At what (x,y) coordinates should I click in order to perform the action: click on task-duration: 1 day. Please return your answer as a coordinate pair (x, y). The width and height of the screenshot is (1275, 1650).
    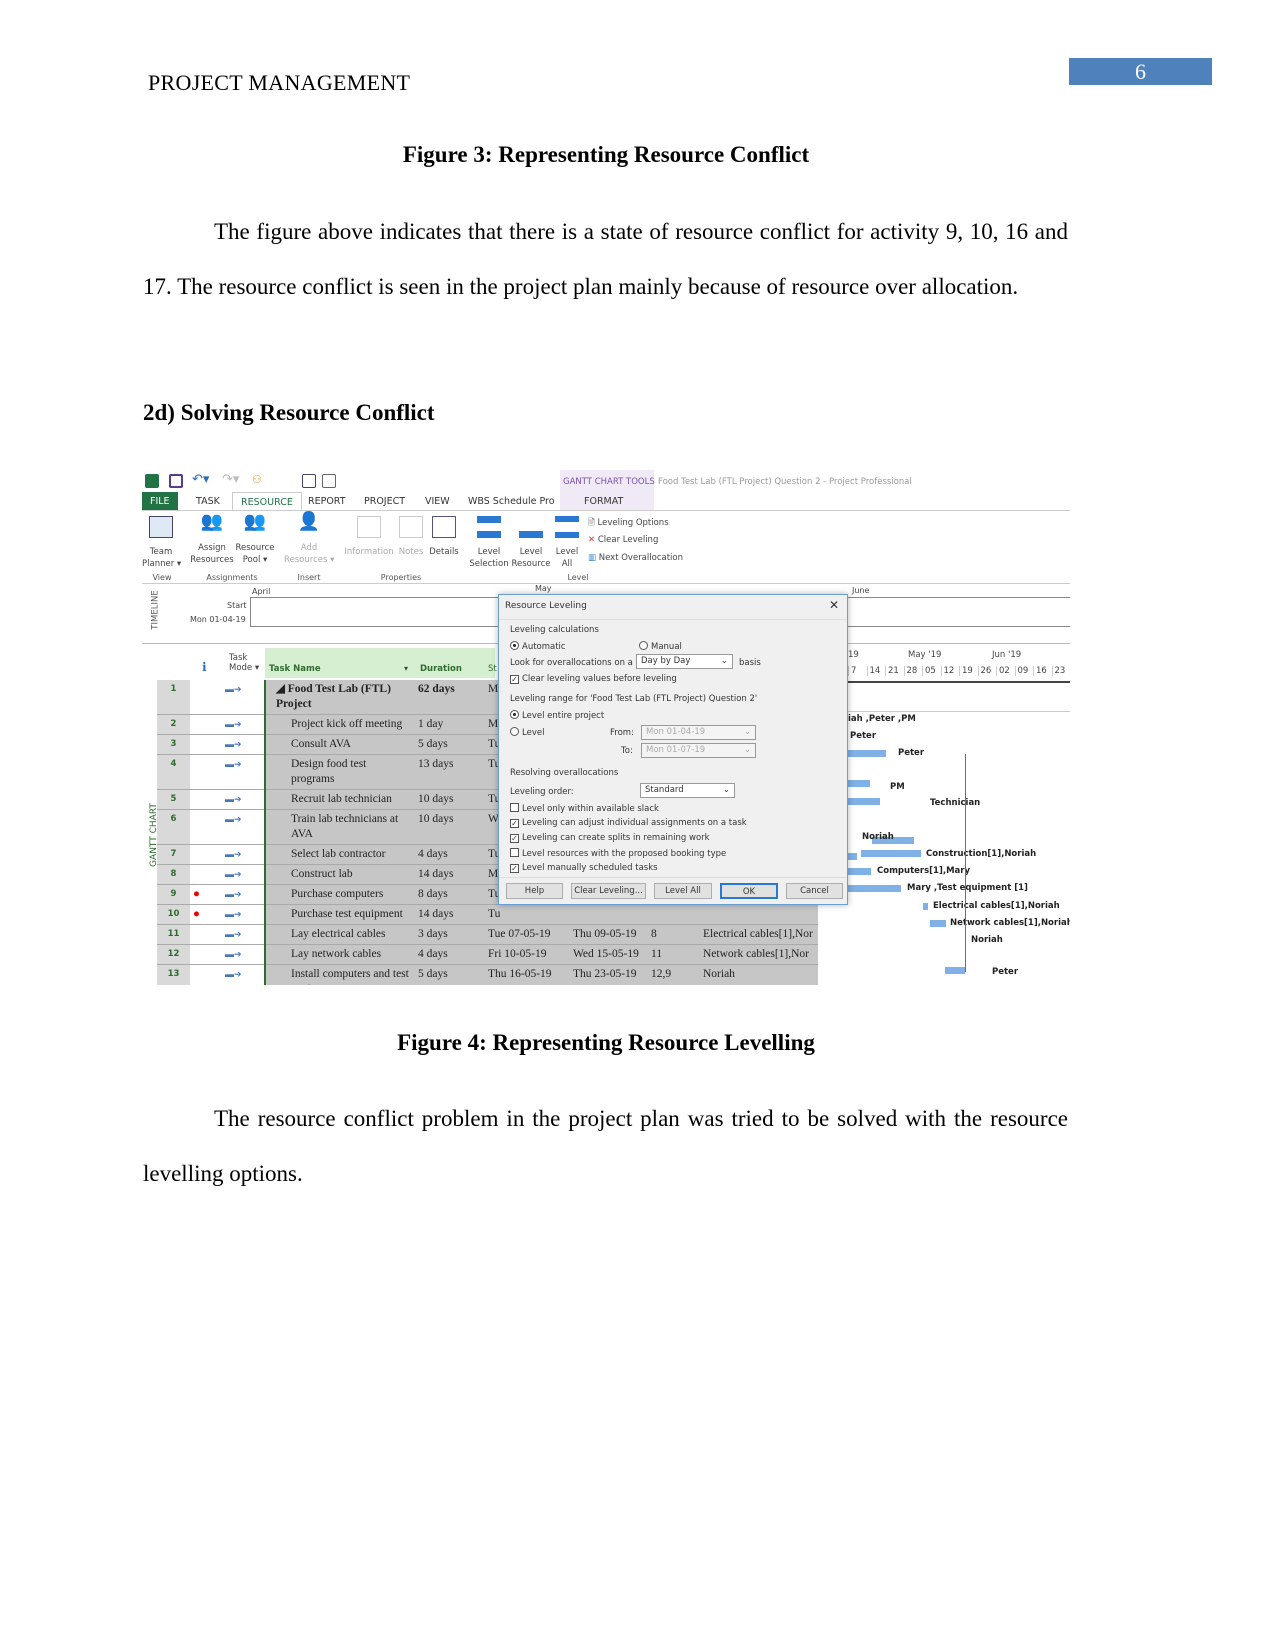
    Looking at the image, I should click on (450, 724).